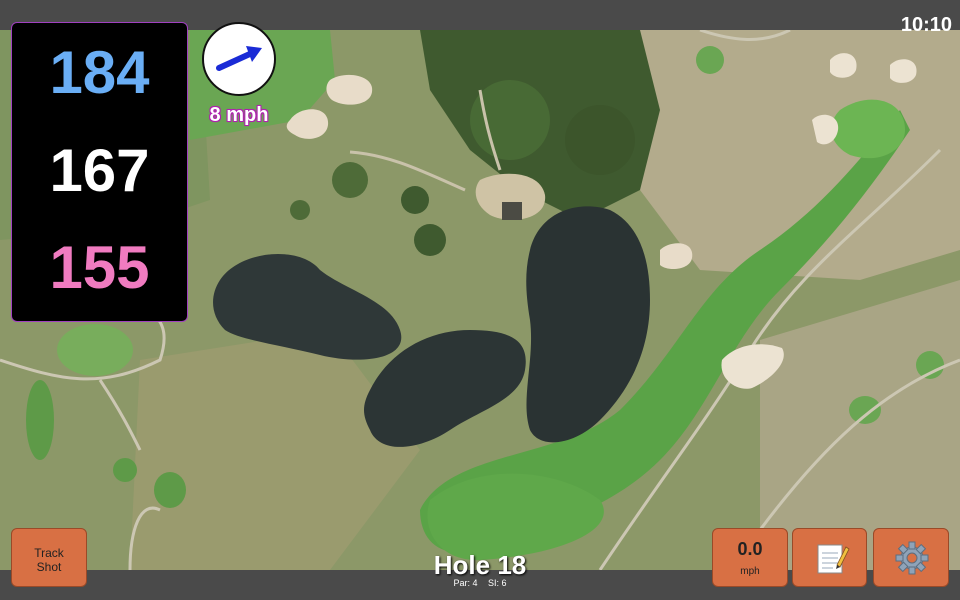 The height and width of the screenshot is (600, 960). I want to click on swing-speed-button: 0.0 mph, so click(750, 557).